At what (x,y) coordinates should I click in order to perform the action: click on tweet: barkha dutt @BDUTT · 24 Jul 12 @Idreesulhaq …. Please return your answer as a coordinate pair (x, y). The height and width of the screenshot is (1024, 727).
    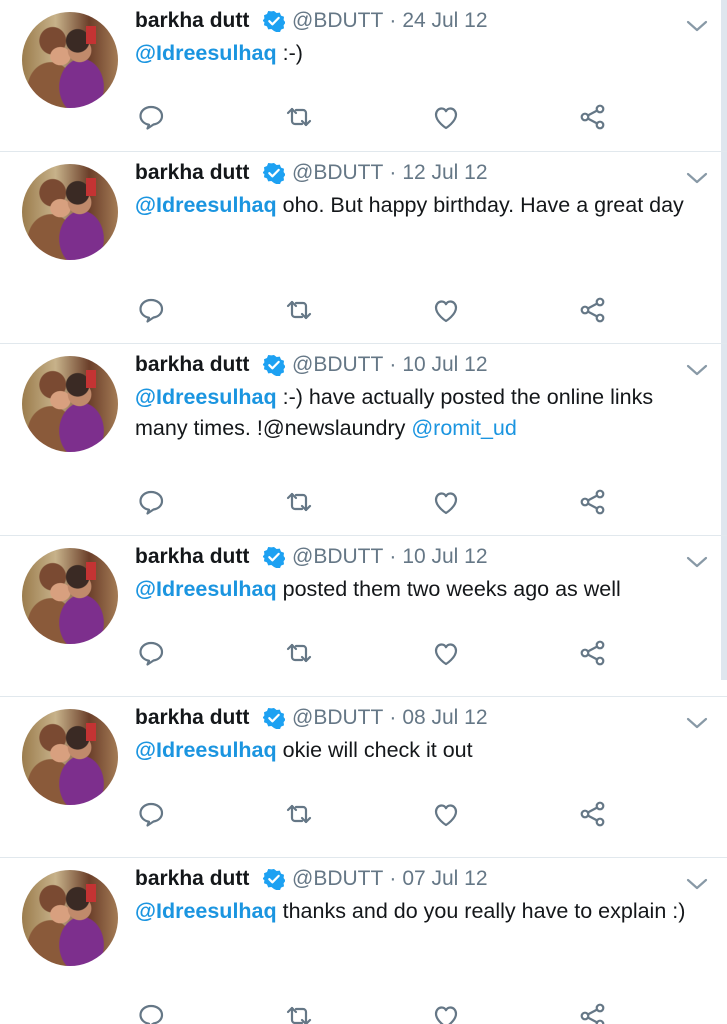
    Looking at the image, I should click on (363, 76).